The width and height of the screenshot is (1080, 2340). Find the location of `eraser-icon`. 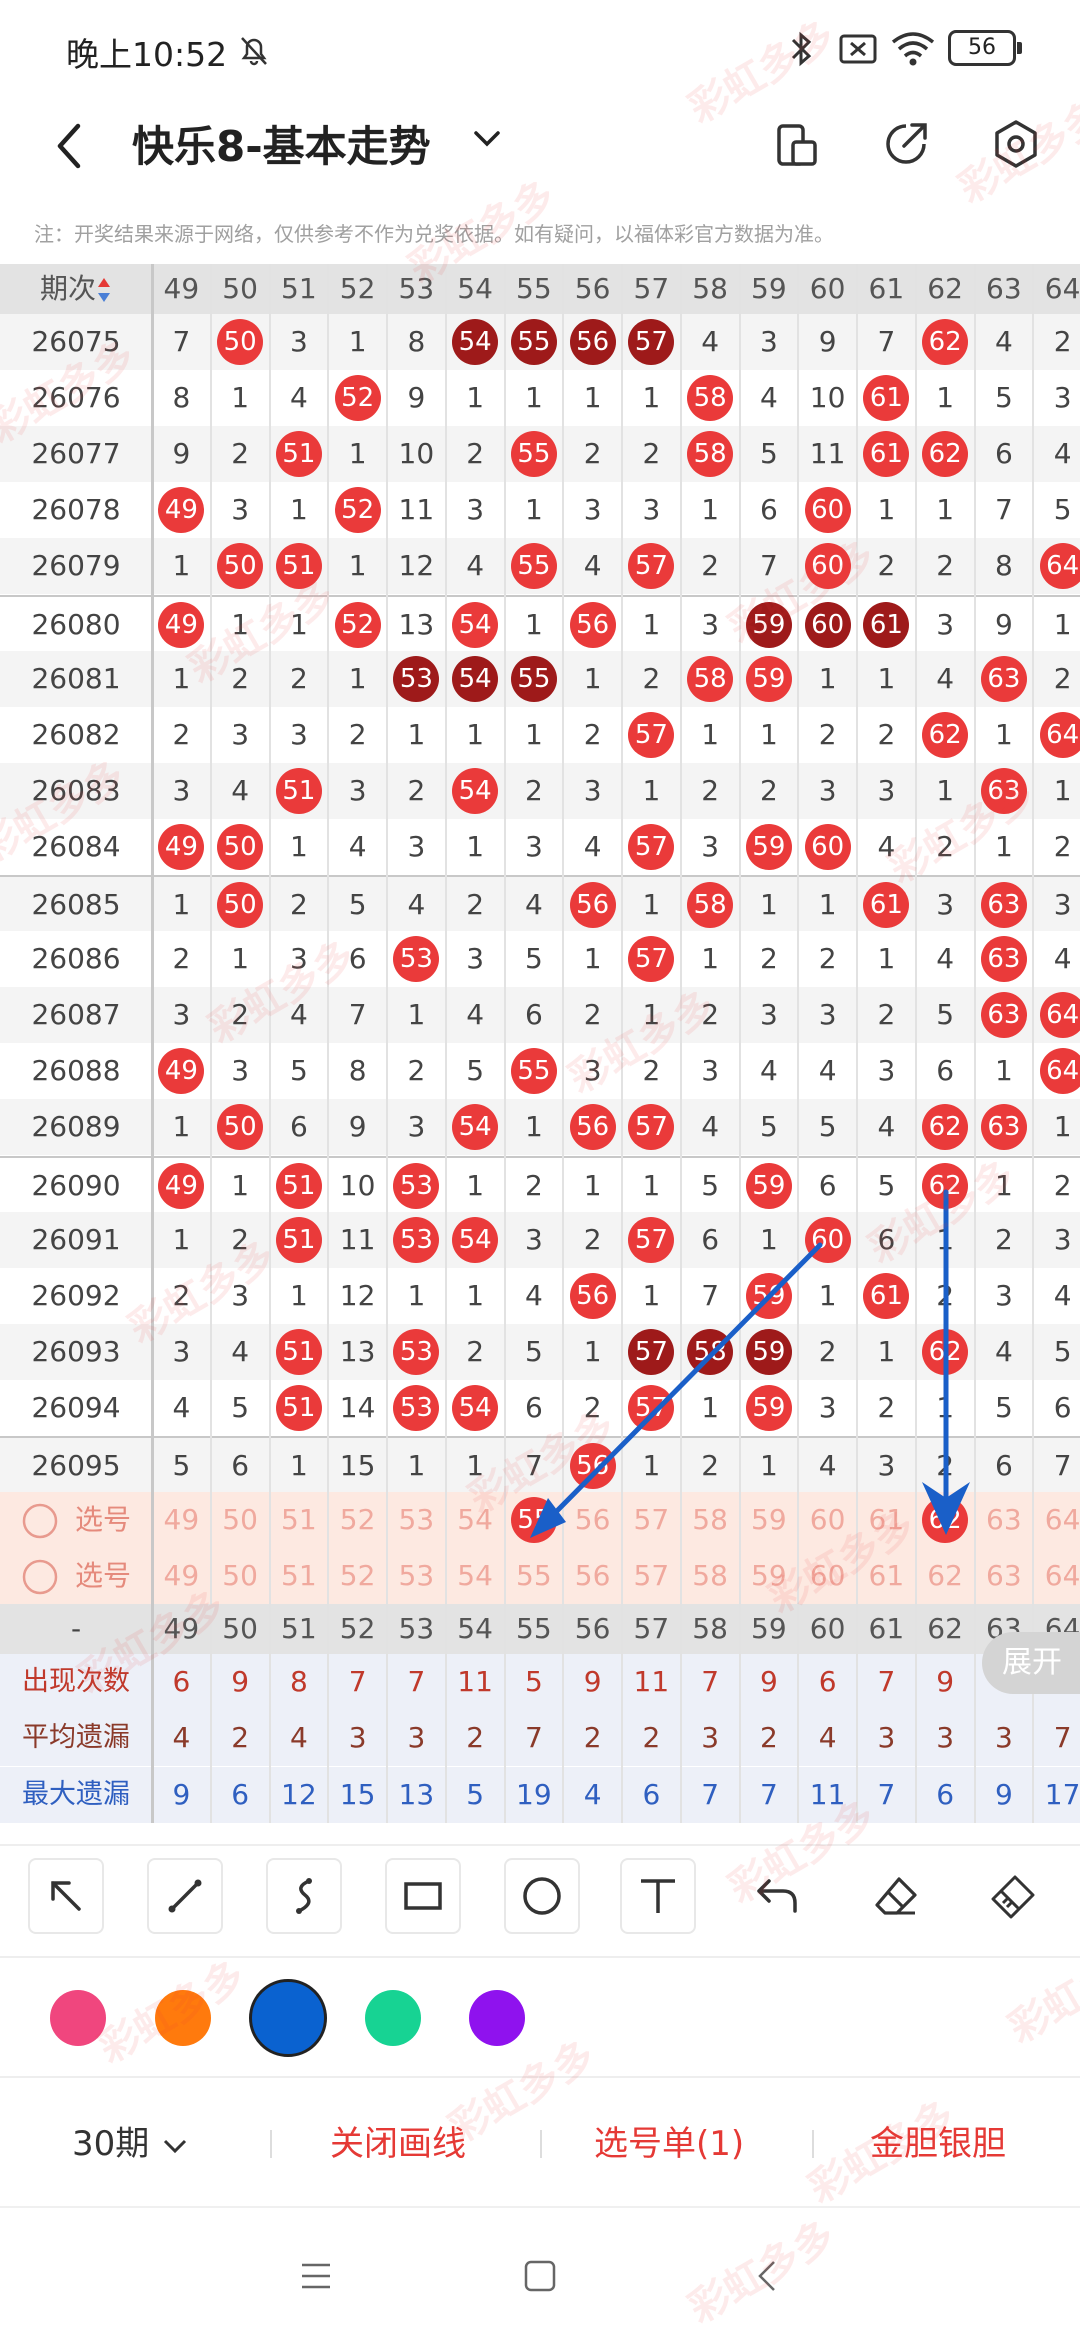

eraser-icon is located at coordinates (896, 1896).